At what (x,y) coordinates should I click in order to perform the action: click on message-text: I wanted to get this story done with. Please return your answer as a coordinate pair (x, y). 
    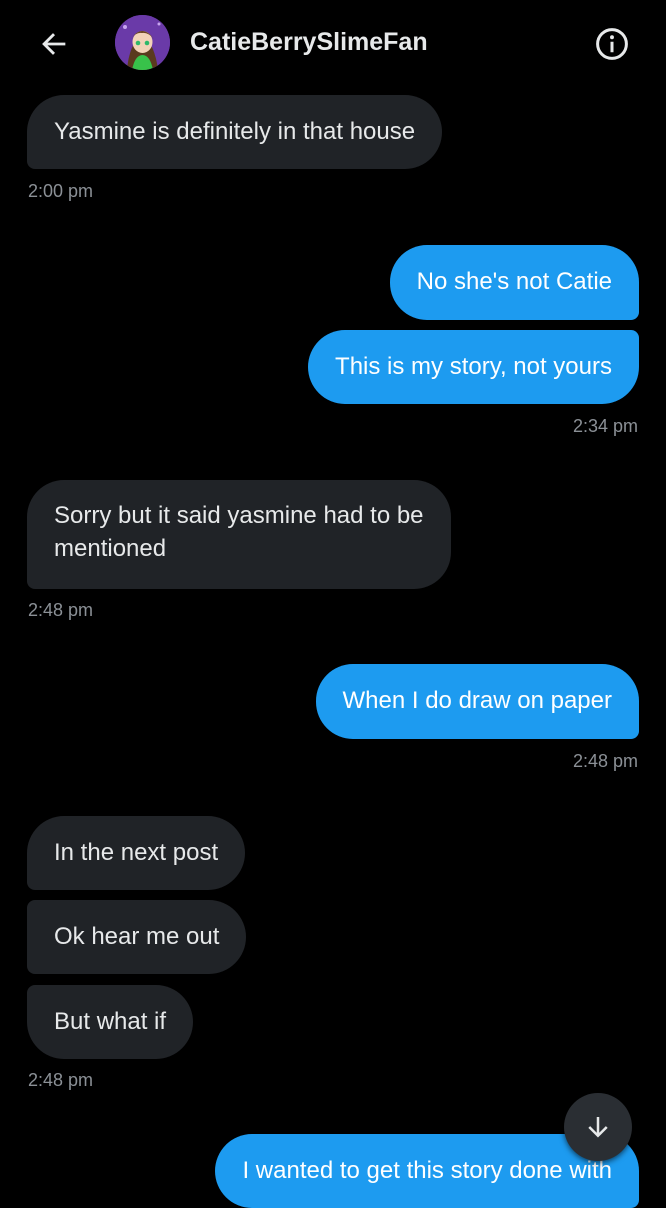
    Looking at the image, I should click on (427, 1170).